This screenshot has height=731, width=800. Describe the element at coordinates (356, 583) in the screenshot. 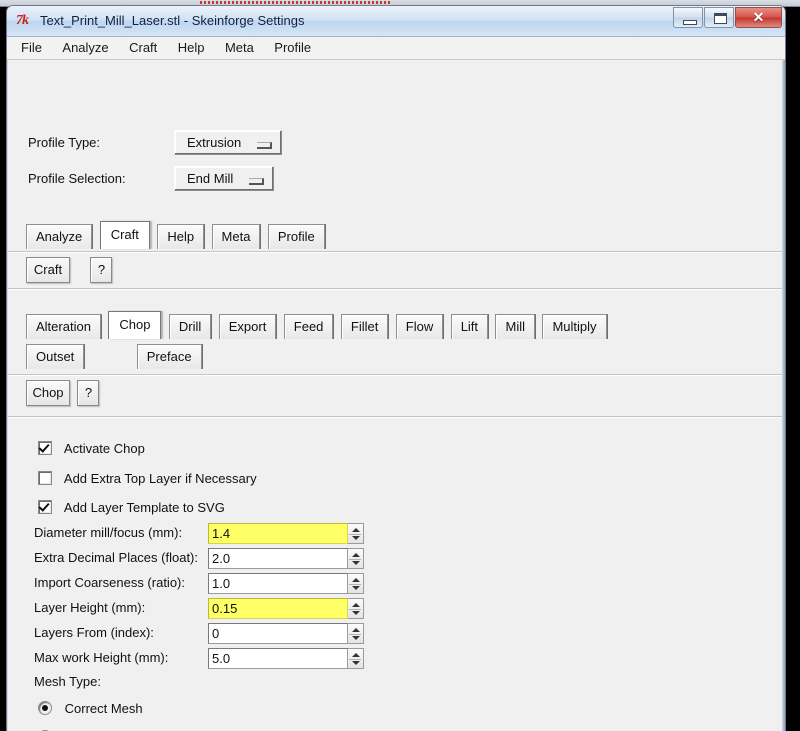

I see `import-coarseness-stepper` at that location.